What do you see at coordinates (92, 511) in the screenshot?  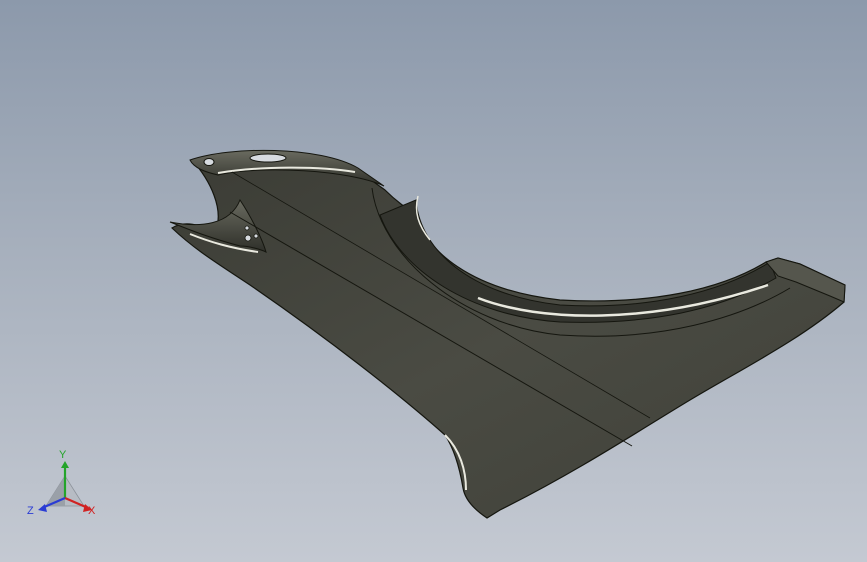 I see `x-axis-label: X` at bounding box center [92, 511].